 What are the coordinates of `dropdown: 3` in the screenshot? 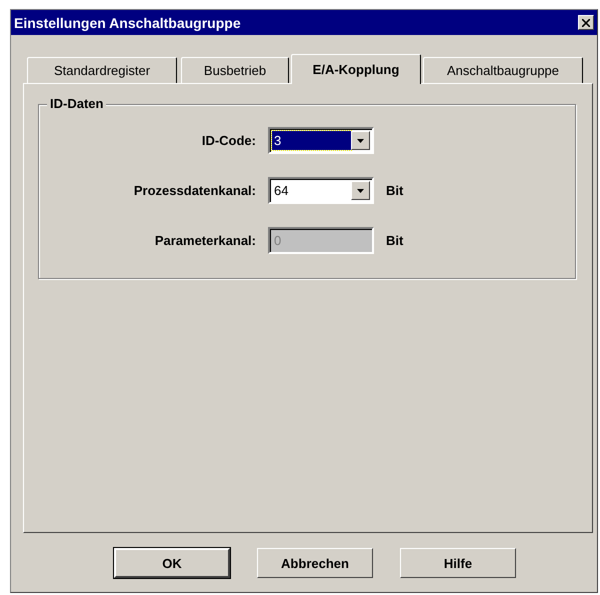 It's located at (321, 140).